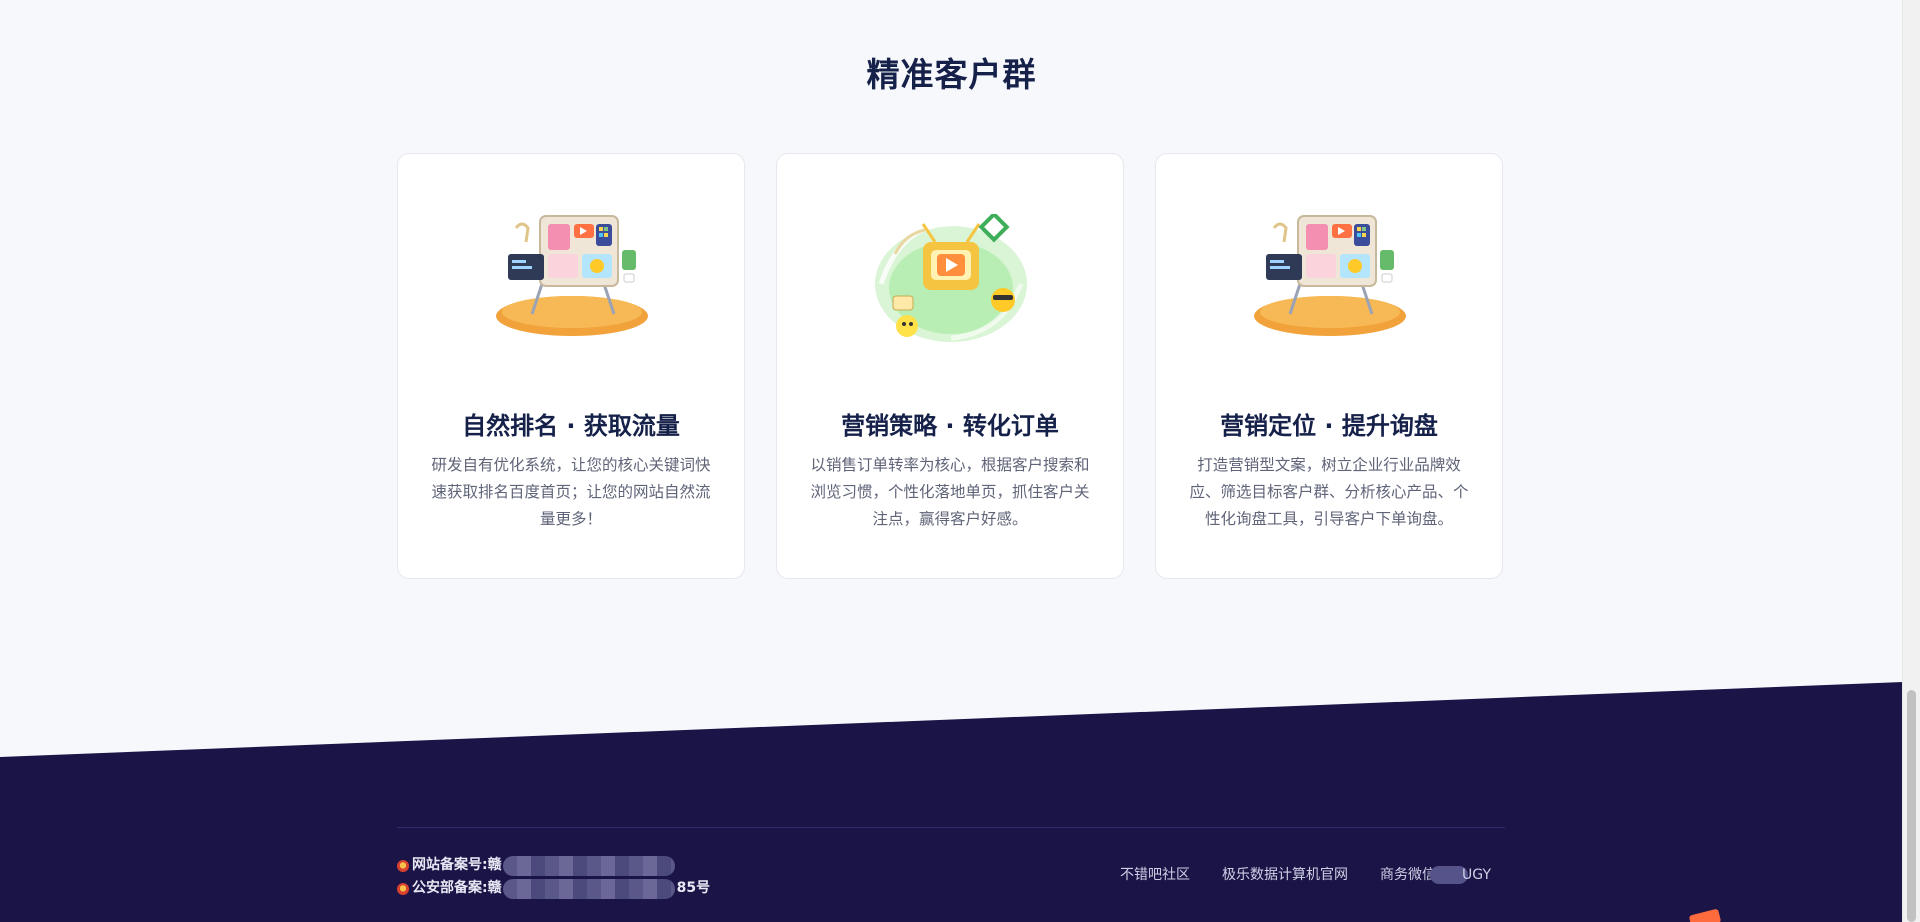 This screenshot has height=922, width=1920. I want to click on footer-links: 不错吧社区 极乐数据计算机官网 商务微信 UGY, so click(1305, 874).